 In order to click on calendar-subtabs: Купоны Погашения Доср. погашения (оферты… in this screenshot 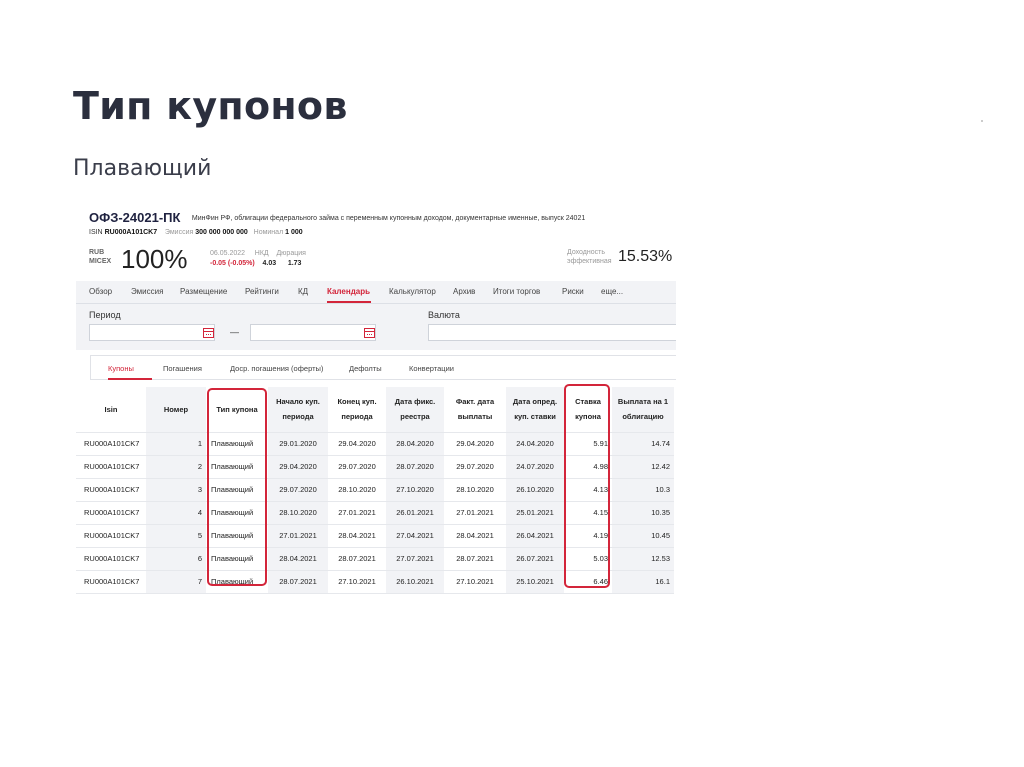, I will do `click(383, 367)`.